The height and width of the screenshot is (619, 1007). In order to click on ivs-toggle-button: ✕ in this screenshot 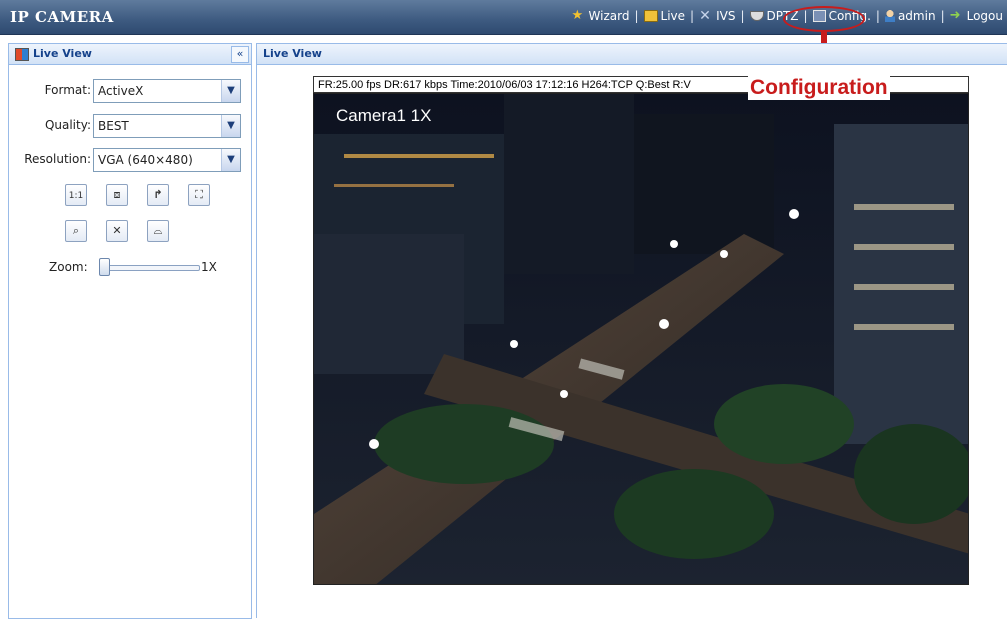, I will do `click(117, 231)`.